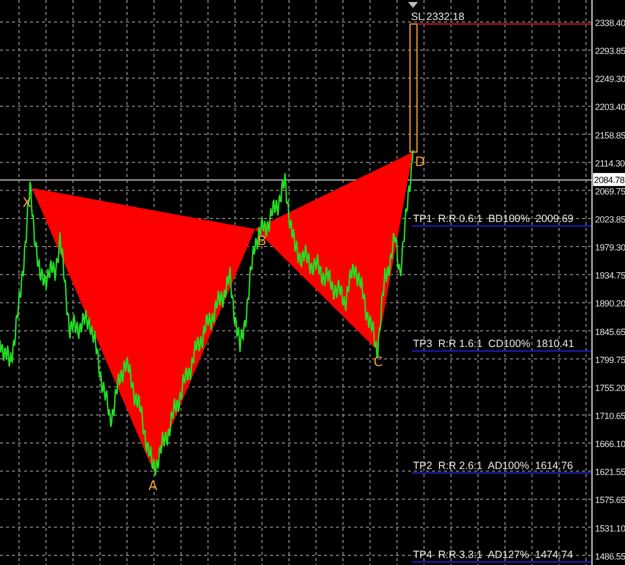 The width and height of the screenshot is (625, 565). What do you see at coordinates (437, 17) in the screenshot?
I see `stop-loss-label: SL 2332.18` at bounding box center [437, 17].